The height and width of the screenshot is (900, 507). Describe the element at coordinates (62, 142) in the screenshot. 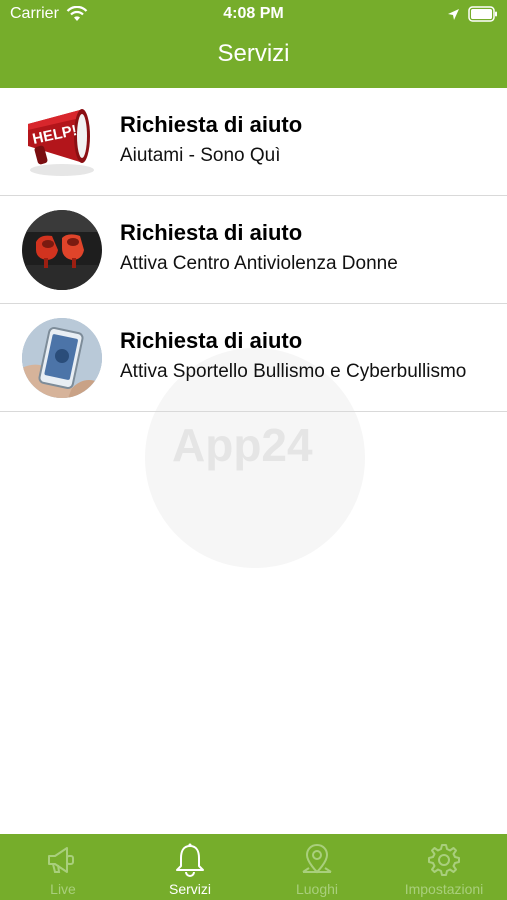

I see `help-megaphone-icon: HELP!` at that location.